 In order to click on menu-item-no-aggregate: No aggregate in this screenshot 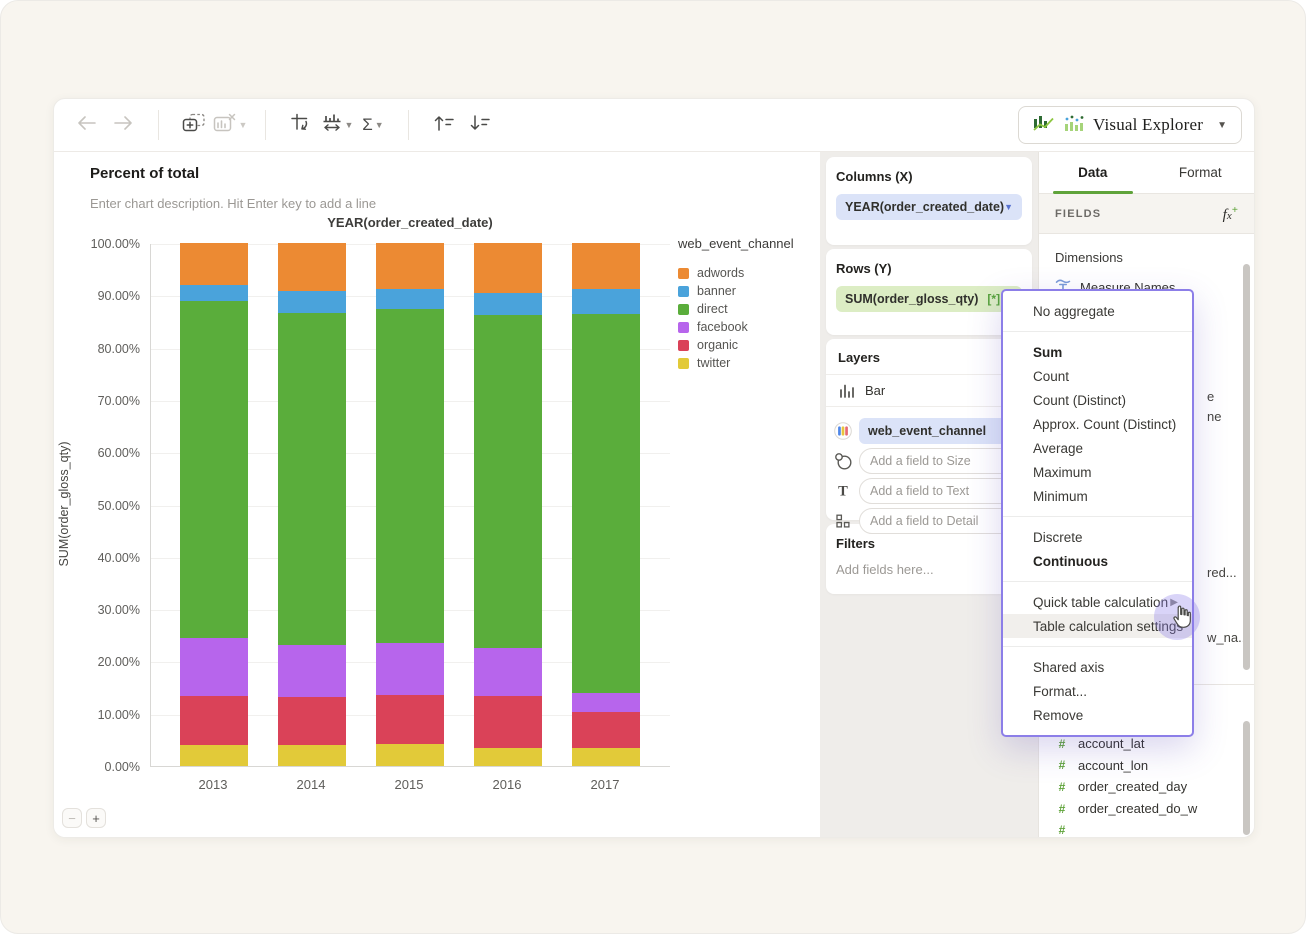, I will do `click(1097, 311)`.